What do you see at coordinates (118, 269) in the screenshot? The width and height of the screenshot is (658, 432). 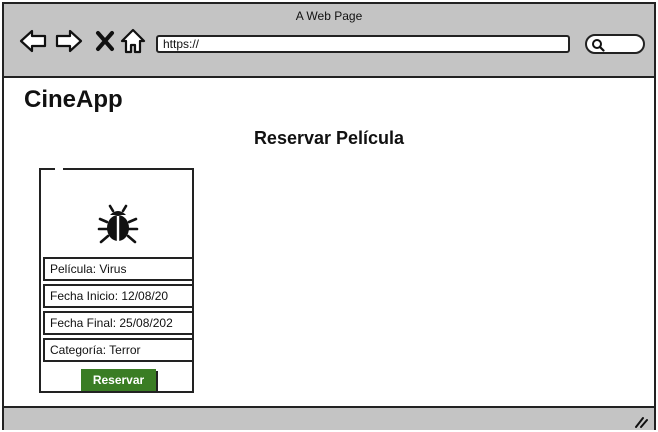 I see `movie-name-field: Película: Virus` at bounding box center [118, 269].